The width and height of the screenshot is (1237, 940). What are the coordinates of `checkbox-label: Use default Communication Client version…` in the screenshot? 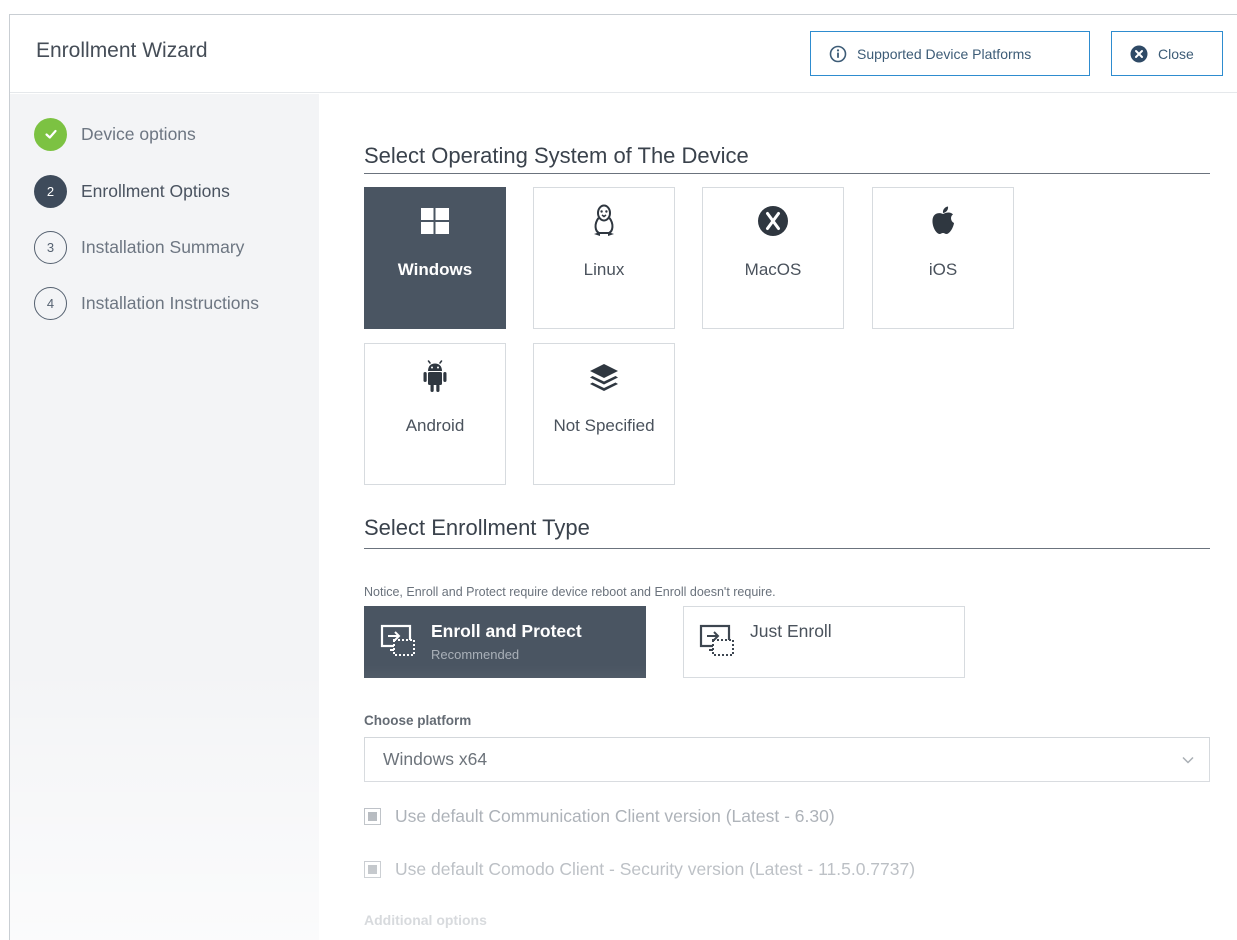 It's located at (615, 816).